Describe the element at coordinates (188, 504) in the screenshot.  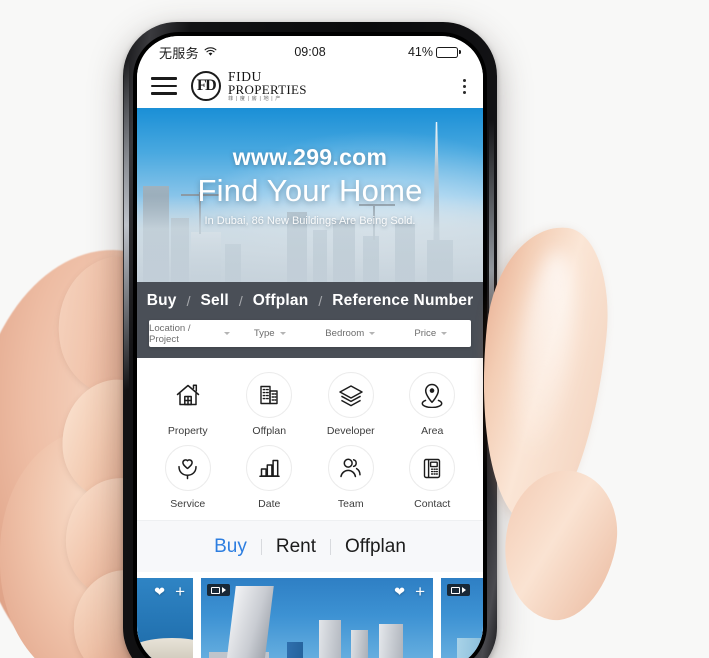
I see `quick-link-label: Service` at that location.